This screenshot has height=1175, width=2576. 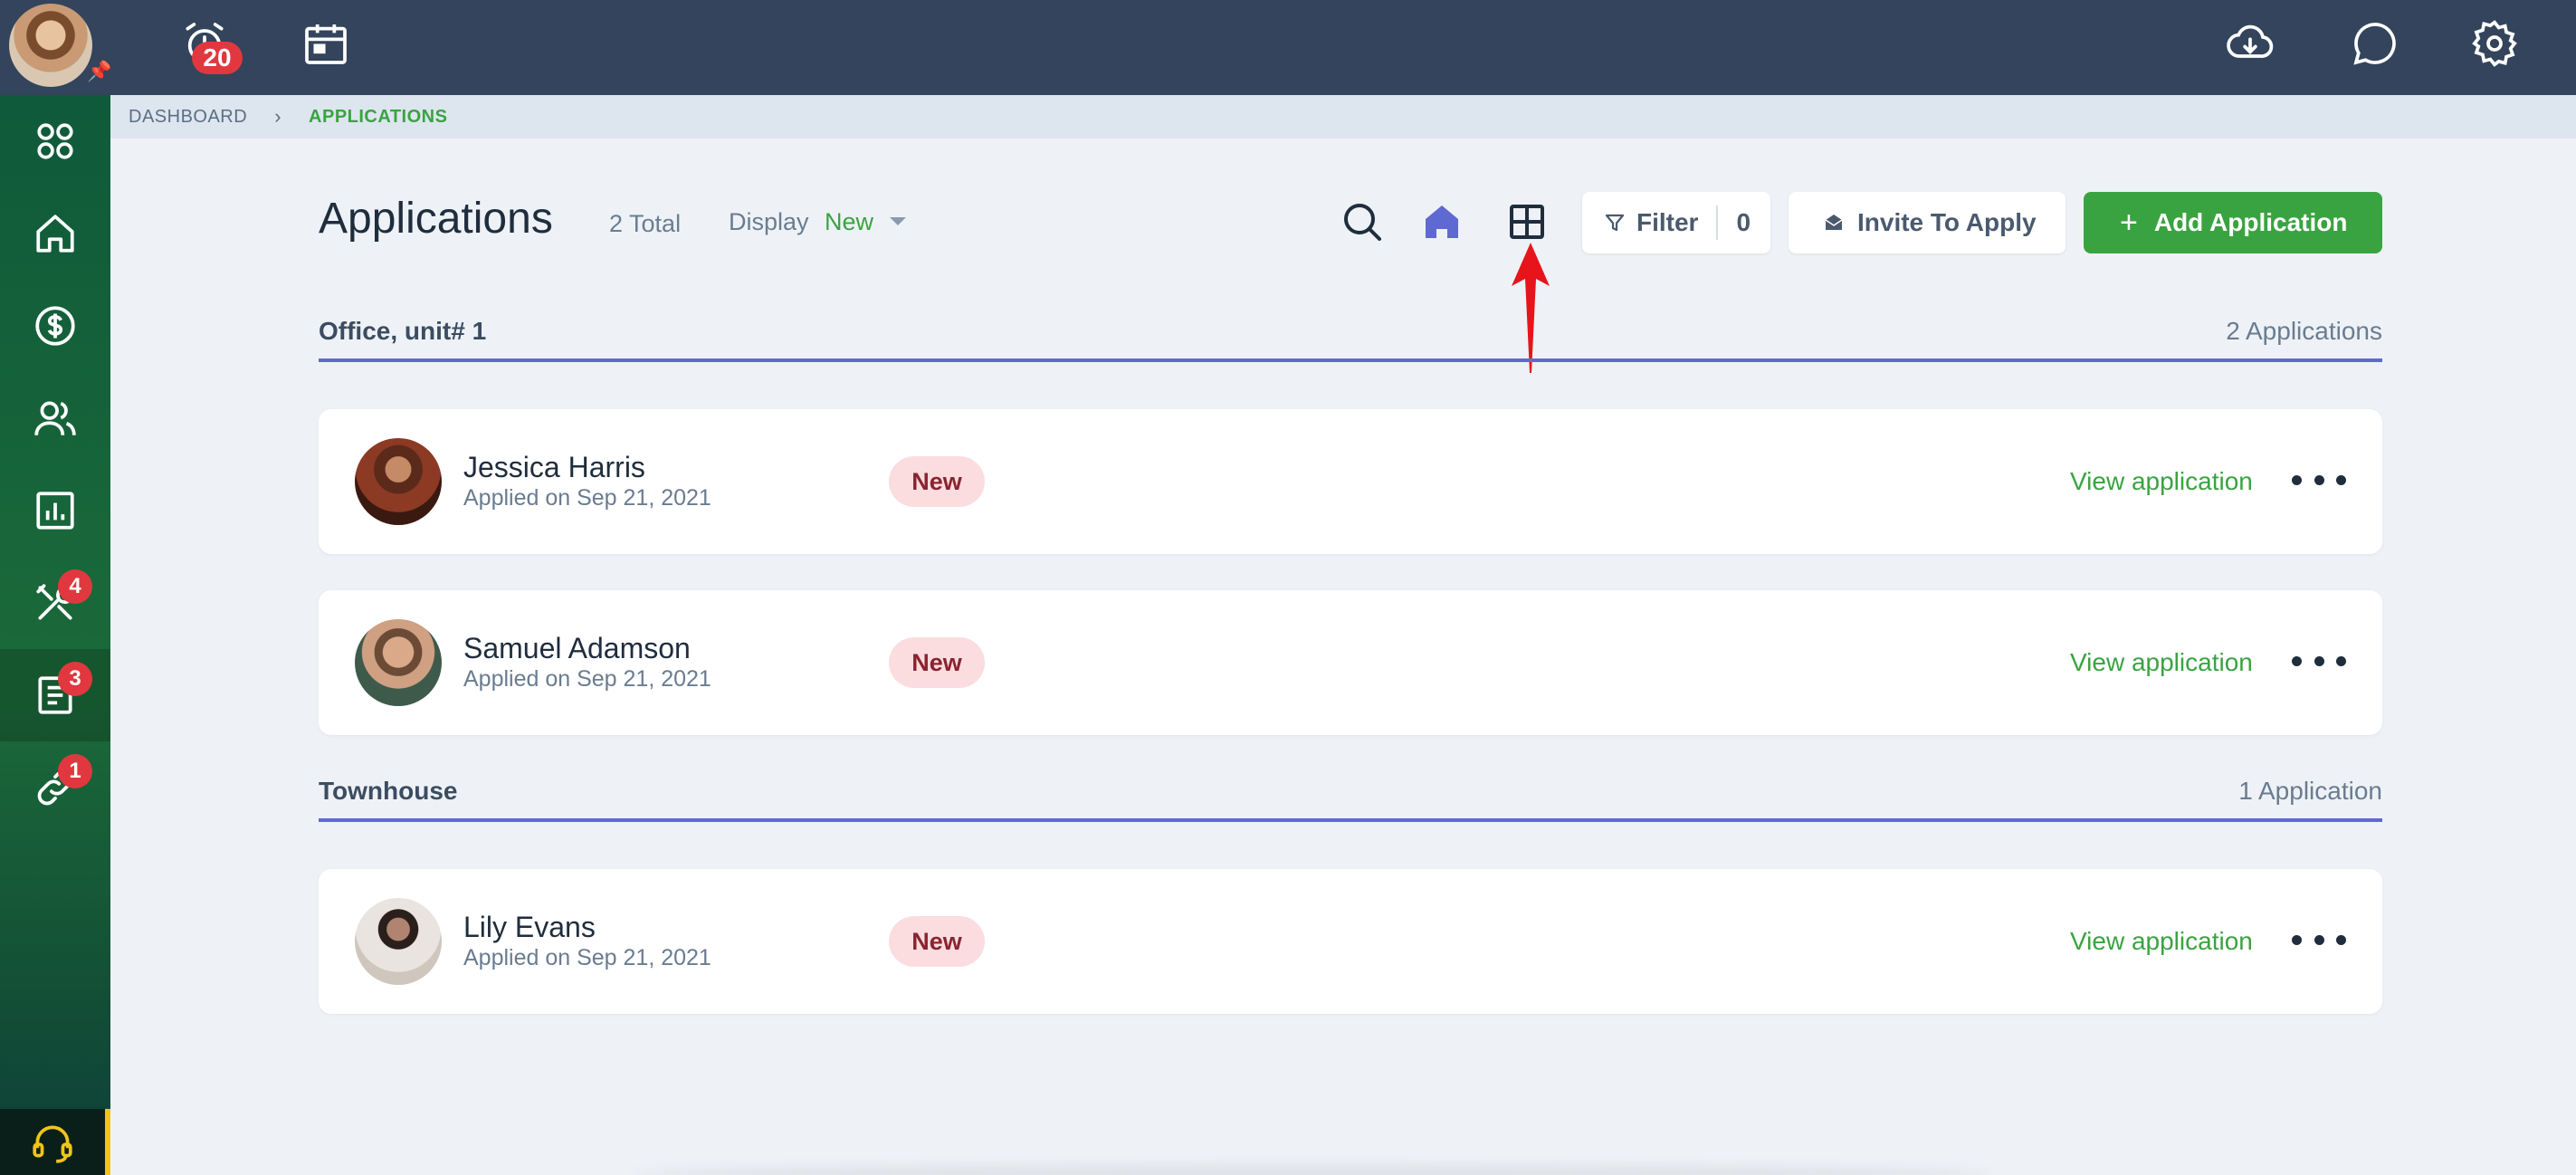 I want to click on group-title-townhouse: Townhouse, so click(x=388, y=791).